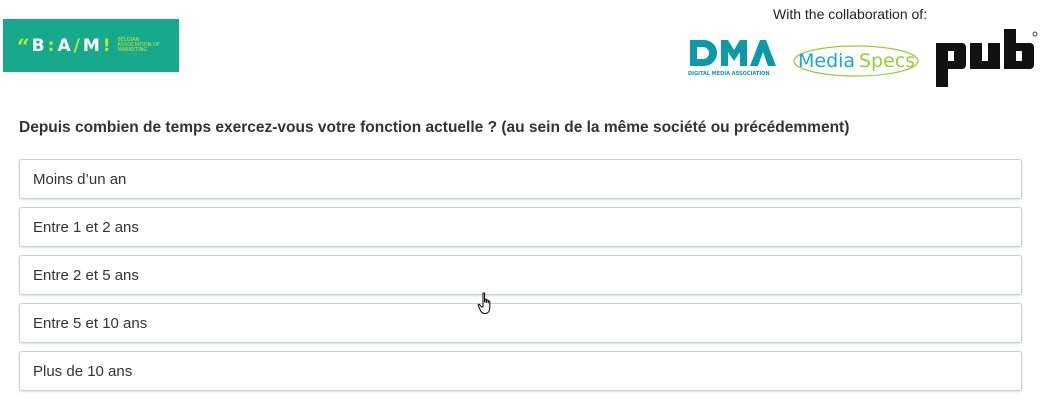  Describe the element at coordinates (520, 179) in the screenshot. I see `option-moins-un-an: Moins d’un an` at that location.